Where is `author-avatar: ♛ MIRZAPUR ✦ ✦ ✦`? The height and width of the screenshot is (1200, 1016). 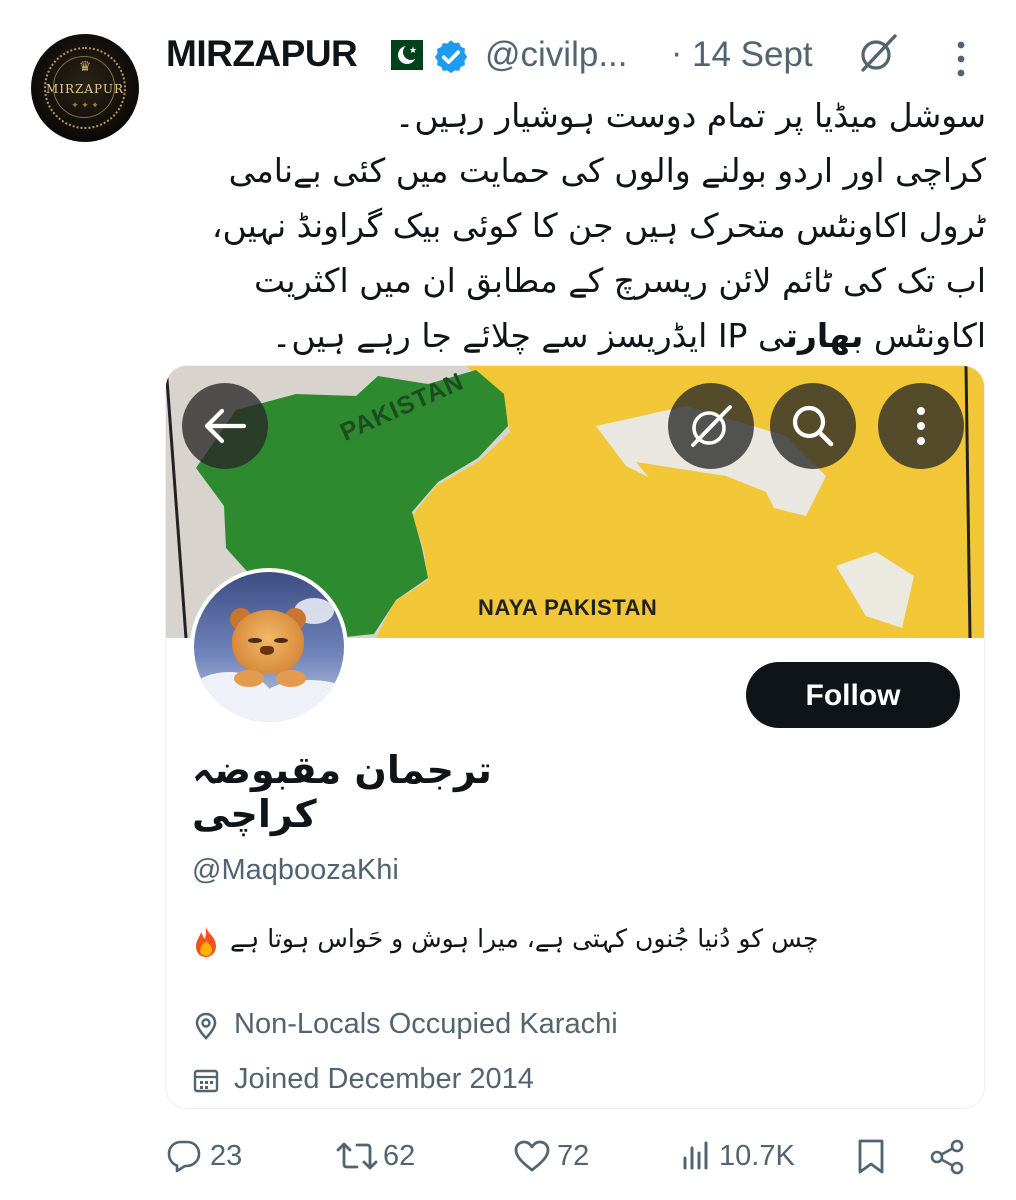 author-avatar: ♛ MIRZAPUR ✦ ✦ ✦ is located at coordinates (85, 88).